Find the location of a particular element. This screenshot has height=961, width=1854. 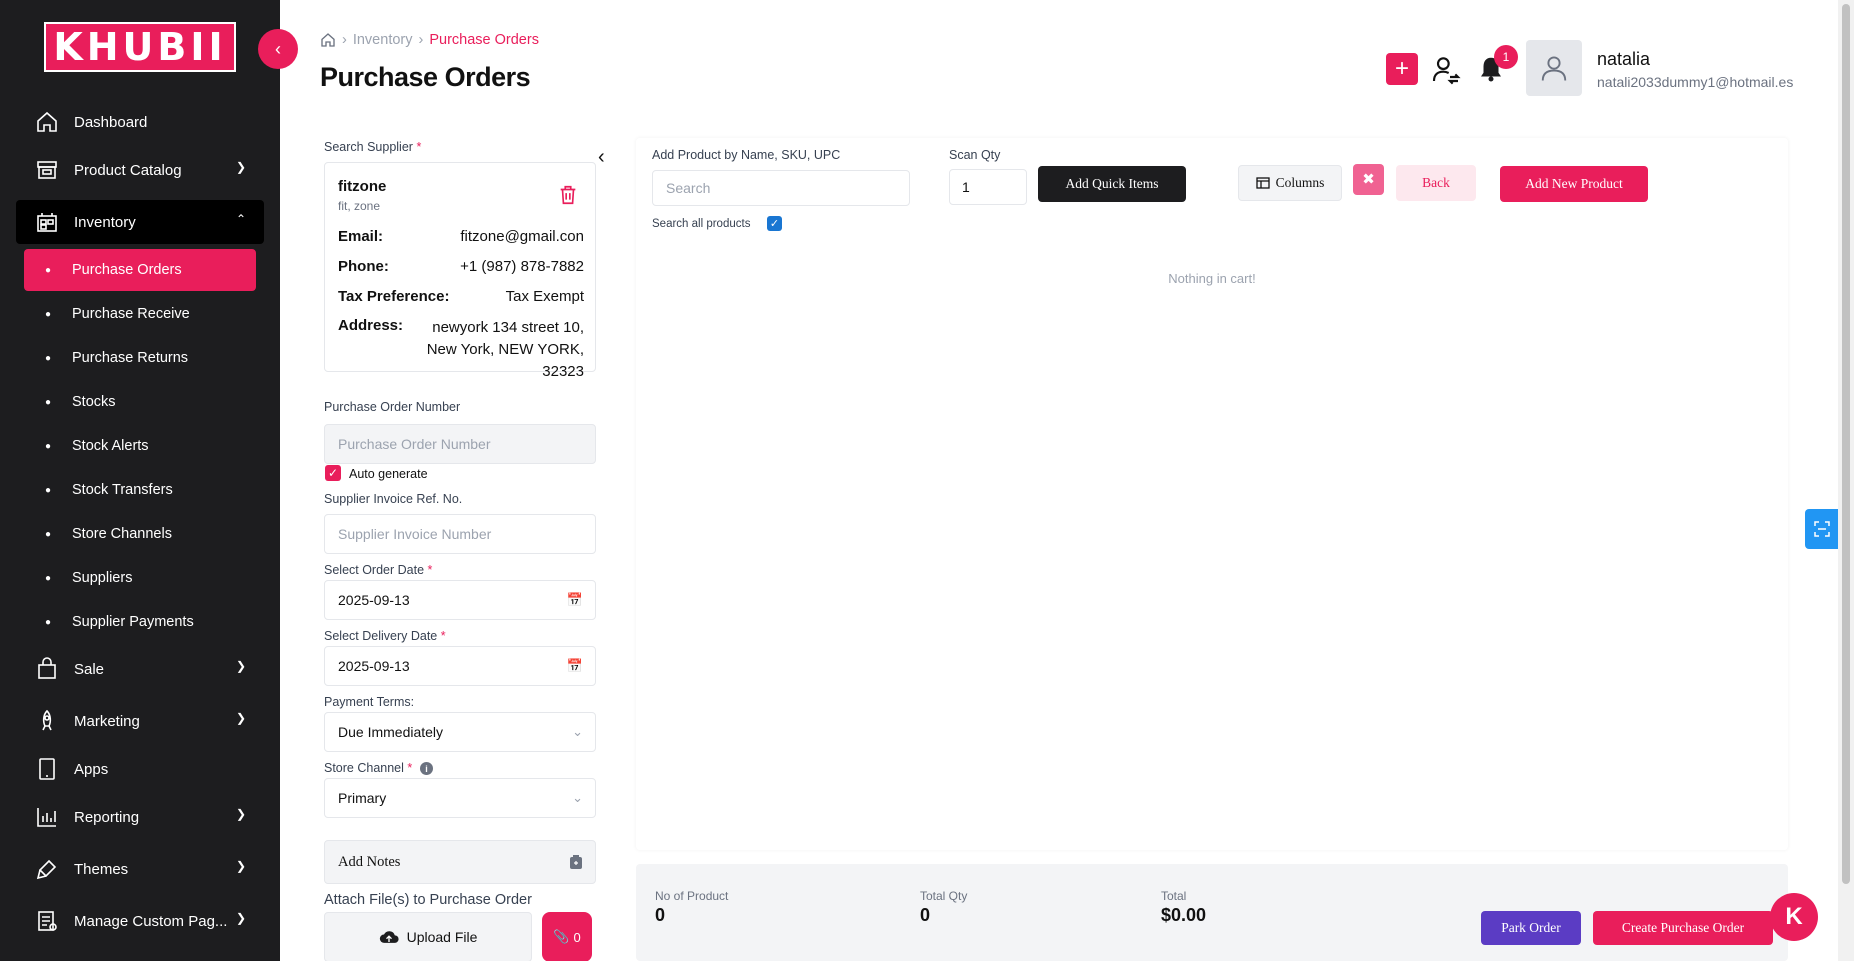

auto-generate-label: Auto generate is located at coordinates (388, 474).